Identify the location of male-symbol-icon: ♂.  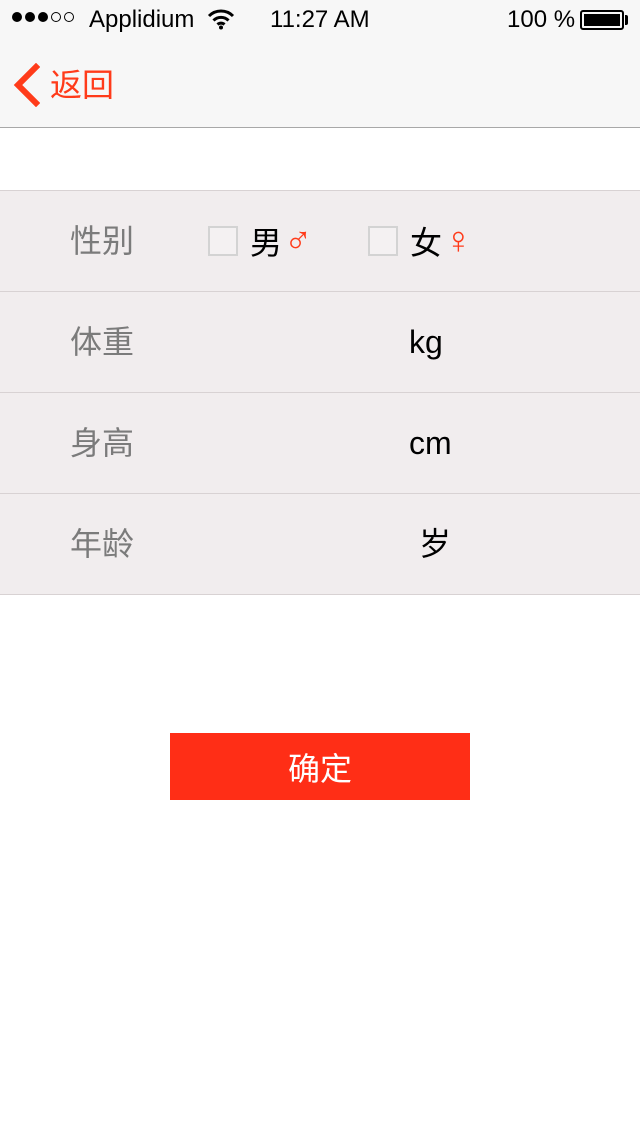
(298, 241).